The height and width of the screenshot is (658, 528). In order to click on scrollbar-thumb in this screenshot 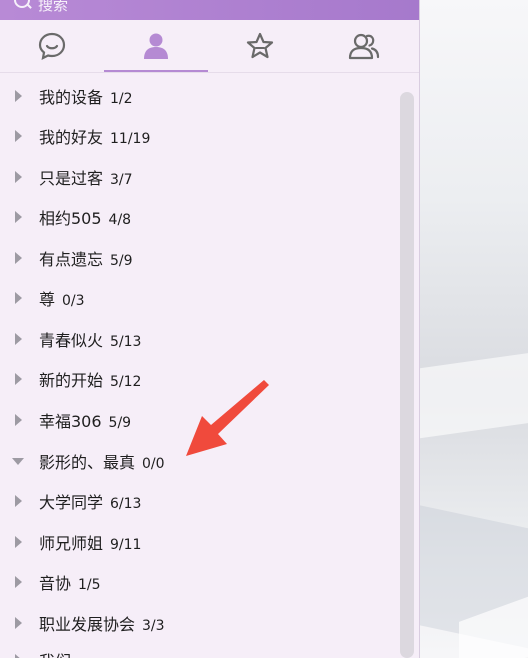, I will do `click(407, 375)`.